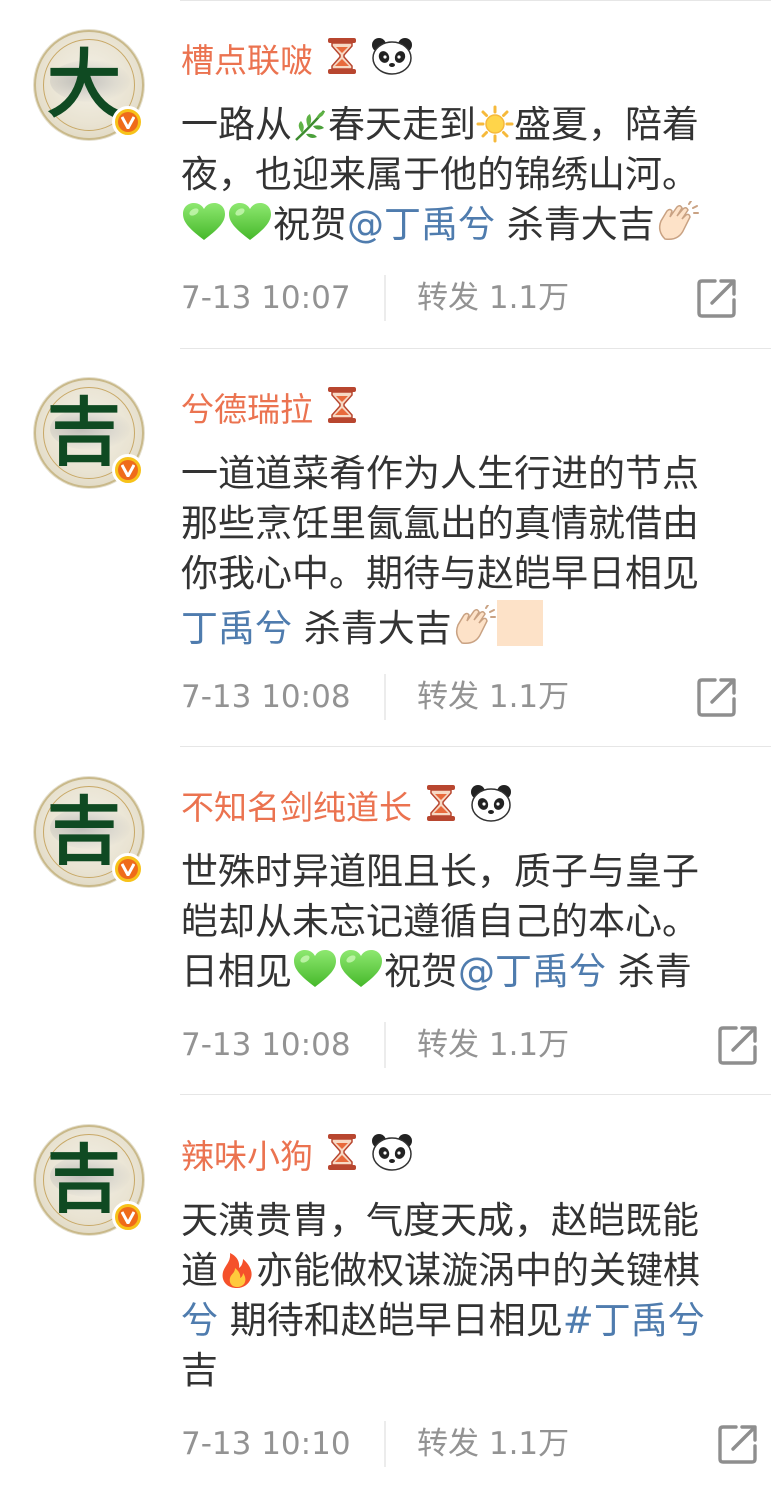  I want to click on mention-link: 丁禹兮, so click(236, 628).